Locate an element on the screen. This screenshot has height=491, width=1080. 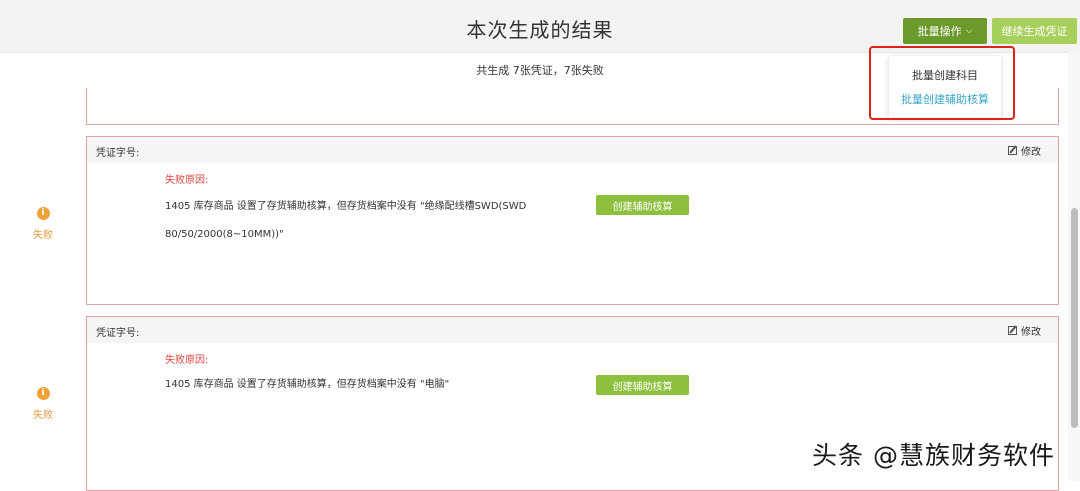
fail-reason-text: 1405 库存商品 设置了存货辅助核算，但存货档案中没有 "电脑" is located at coordinates (307, 384).